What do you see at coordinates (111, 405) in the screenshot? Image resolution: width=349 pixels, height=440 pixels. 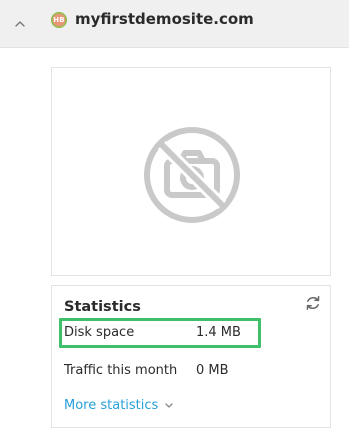 I see `more-statistics-label: More statistics` at bounding box center [111, 405].